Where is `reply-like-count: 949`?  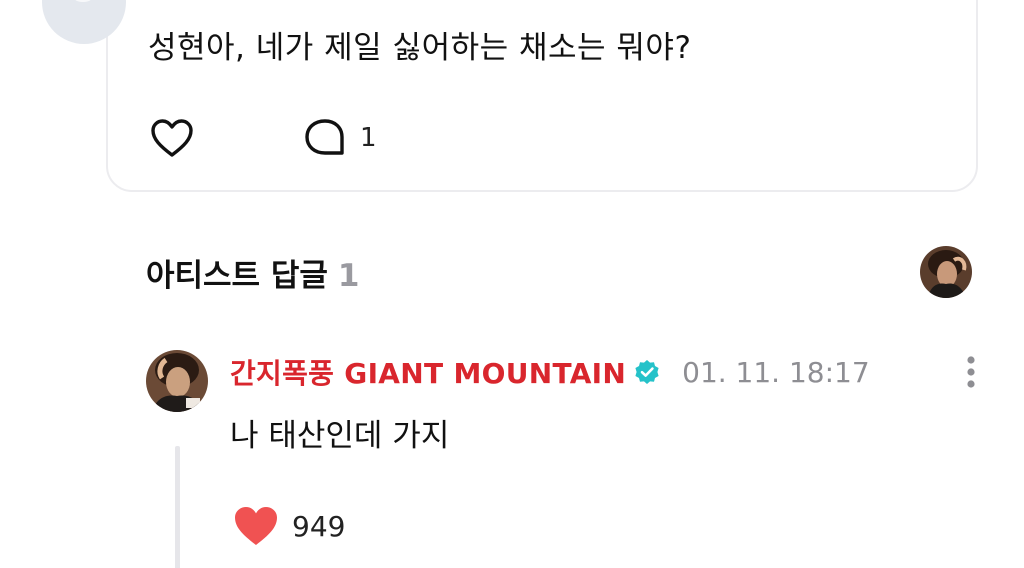
reply-like-count: 949 is located at coordinates (319, 526).